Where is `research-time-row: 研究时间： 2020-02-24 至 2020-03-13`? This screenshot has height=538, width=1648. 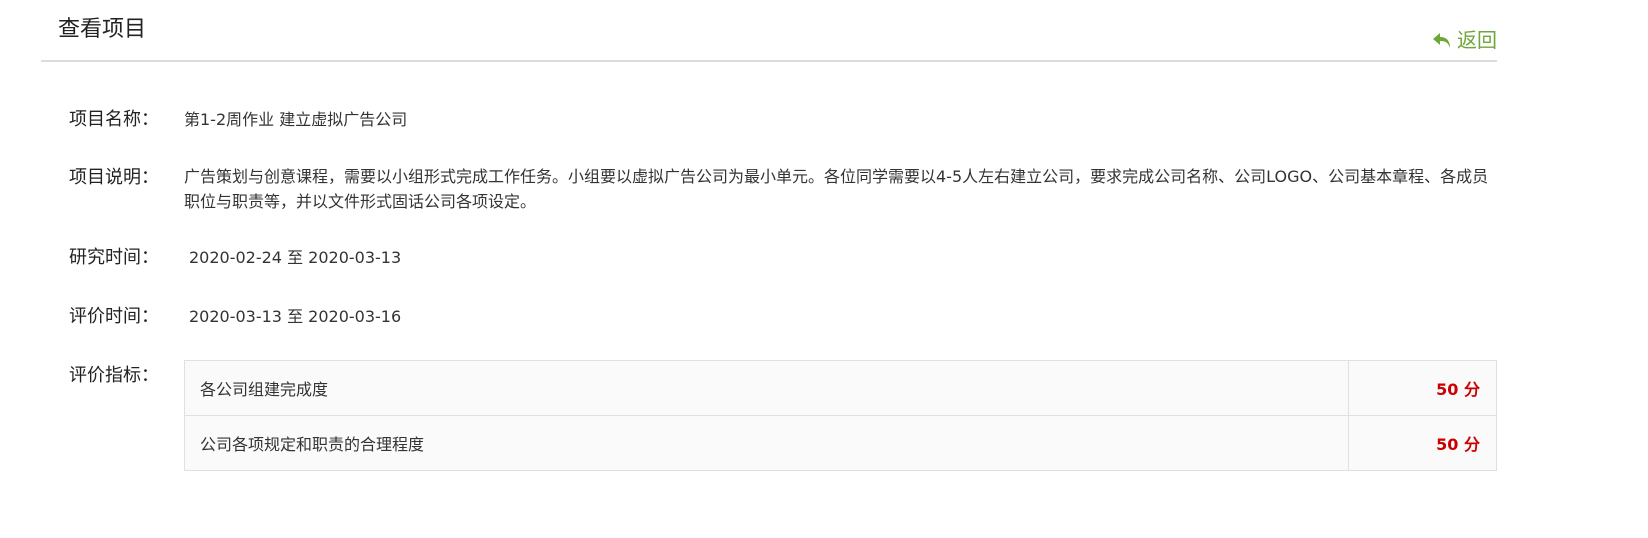 research-time-row: 研究时间： 2020-02-24 至 2020-03-13 is located at coordinates (235, 258).